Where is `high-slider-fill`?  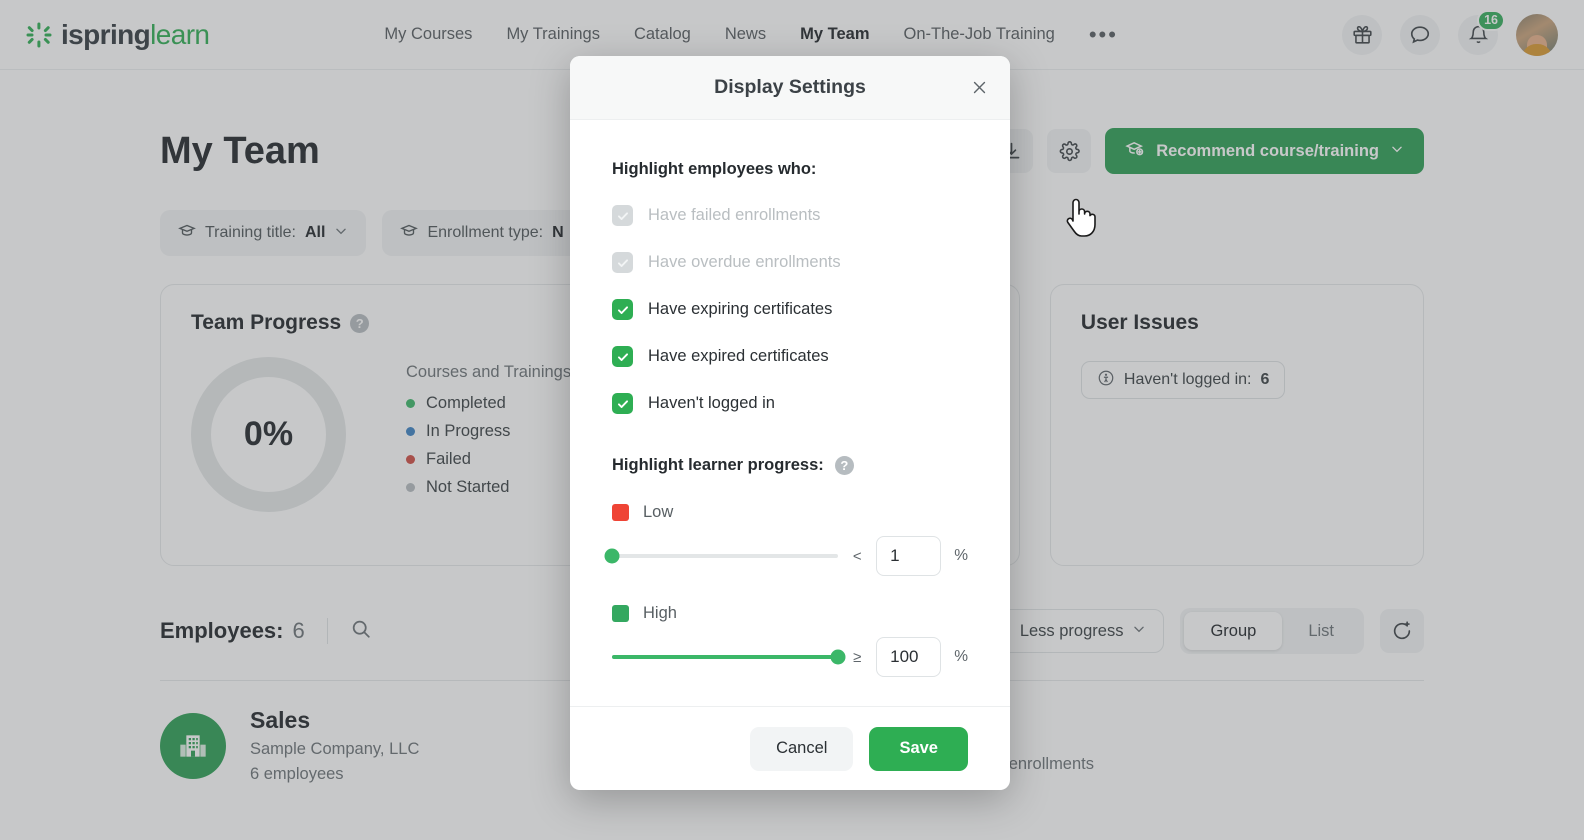
high-slider-fill is located at coordinates (725, 657).